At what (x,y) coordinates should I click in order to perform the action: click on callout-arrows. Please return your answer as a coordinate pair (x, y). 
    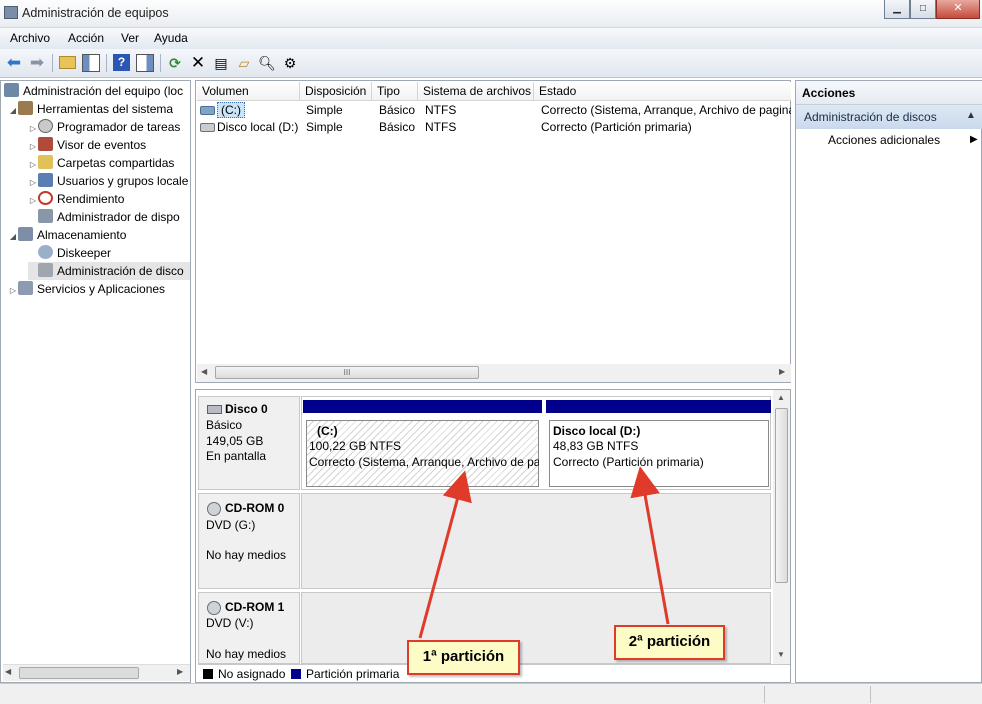
    Looking at the image, I should click on (544, 552).